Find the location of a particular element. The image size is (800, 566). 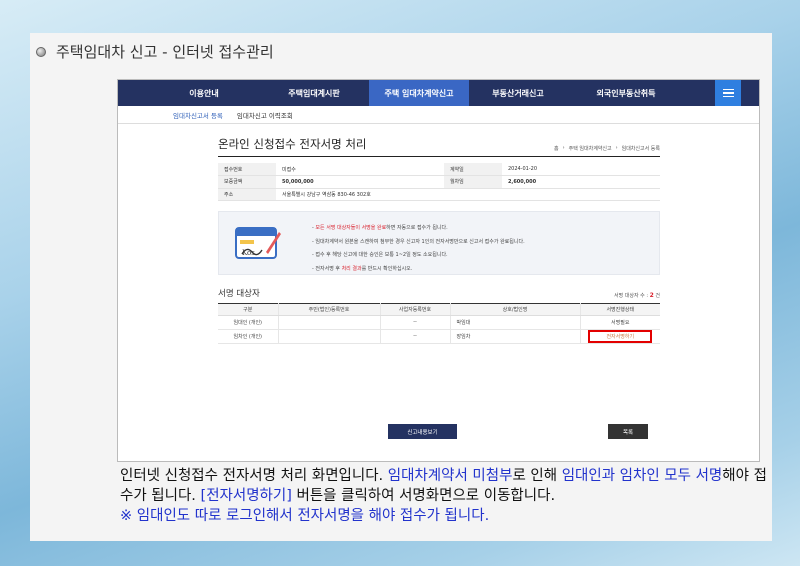

table-row: 접수번호 미접수 계약일 2024-01-20 is located at coordinates (439, 169).